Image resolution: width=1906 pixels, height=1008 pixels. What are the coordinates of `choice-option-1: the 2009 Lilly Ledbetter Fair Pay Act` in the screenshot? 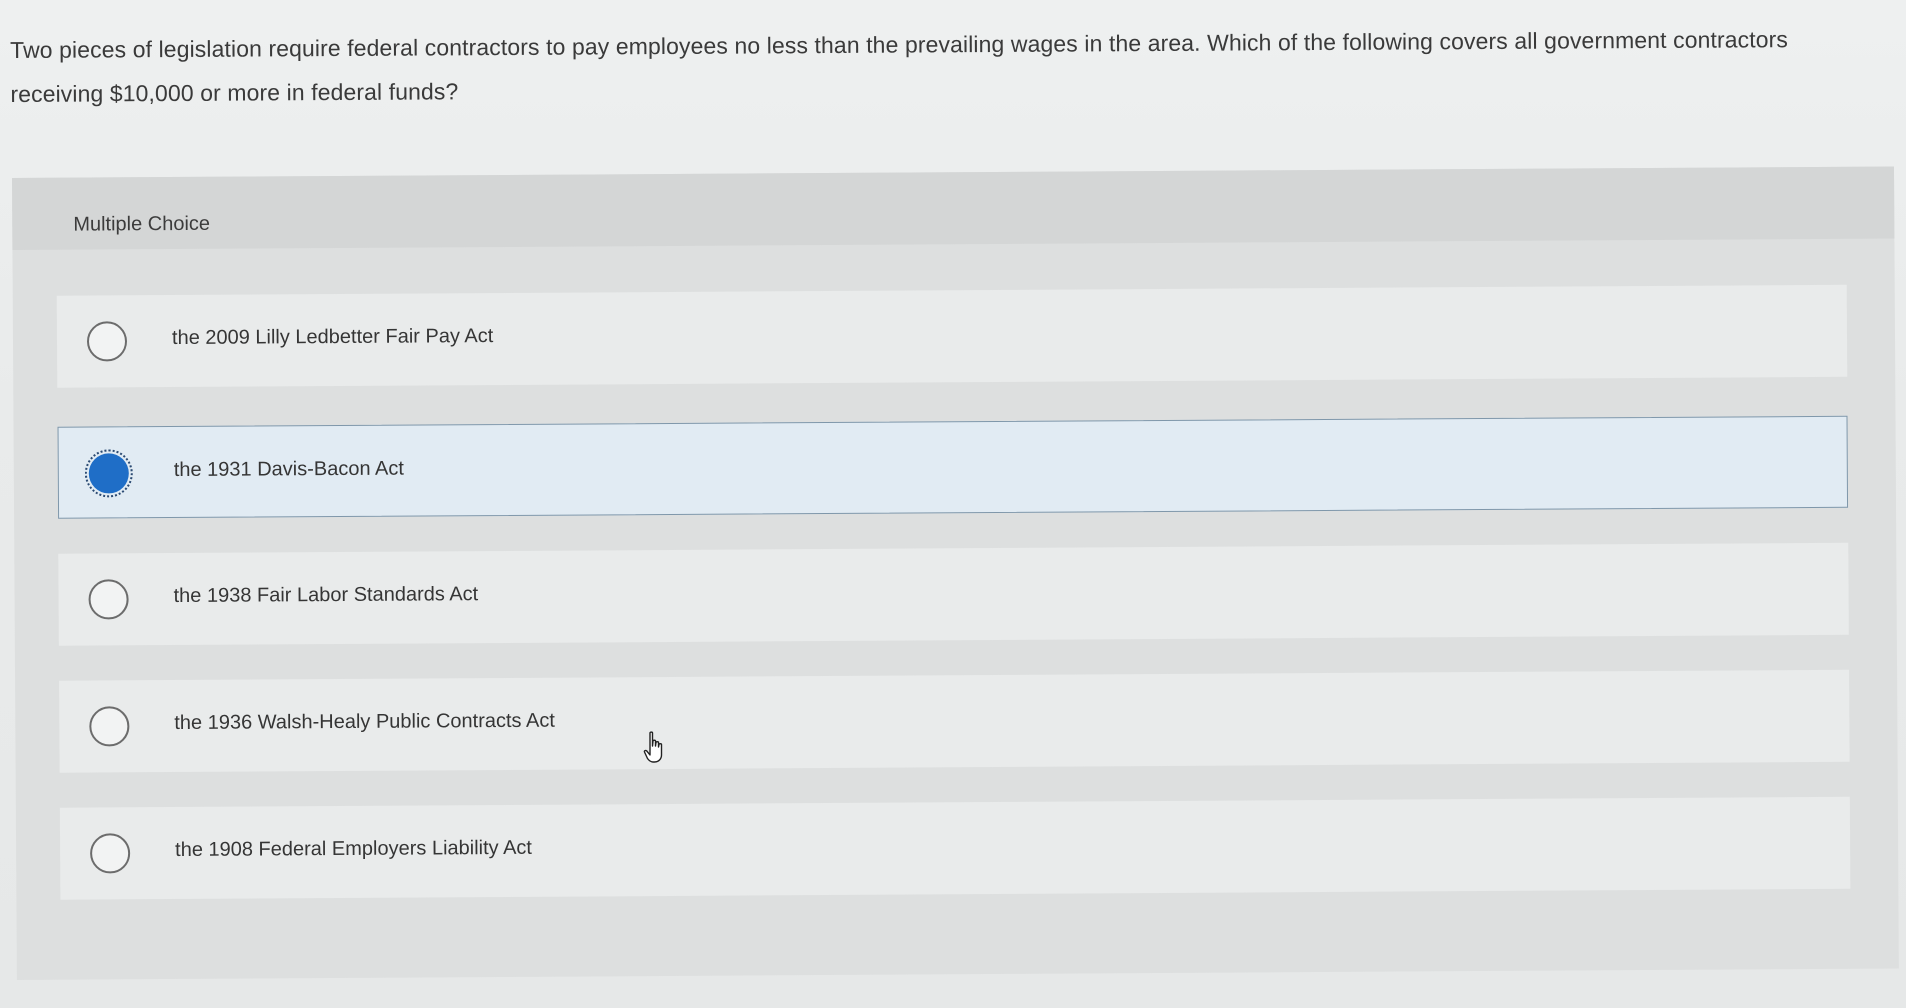 It's located at (952, 336).